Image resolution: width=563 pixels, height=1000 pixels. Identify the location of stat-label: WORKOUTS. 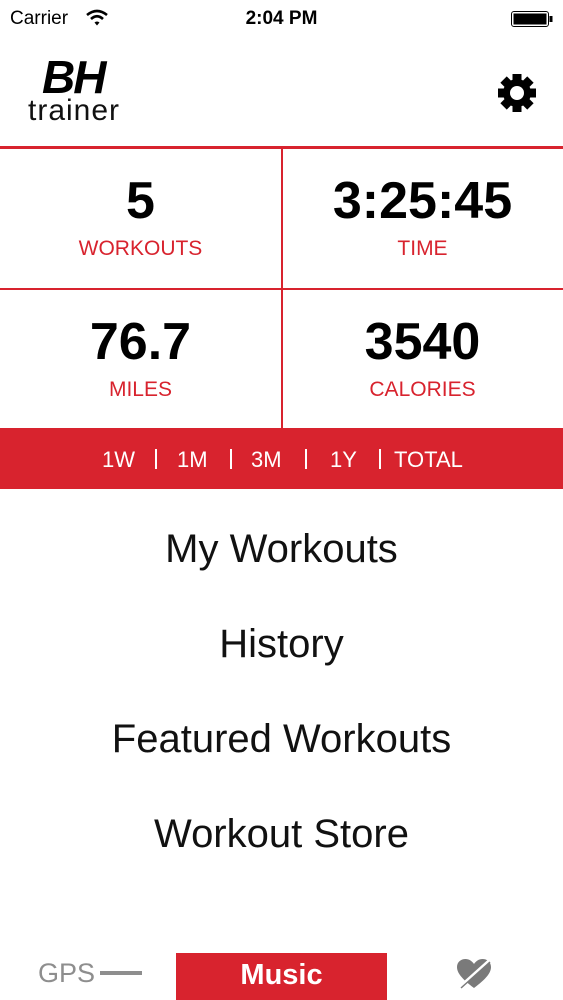
(140, 248).